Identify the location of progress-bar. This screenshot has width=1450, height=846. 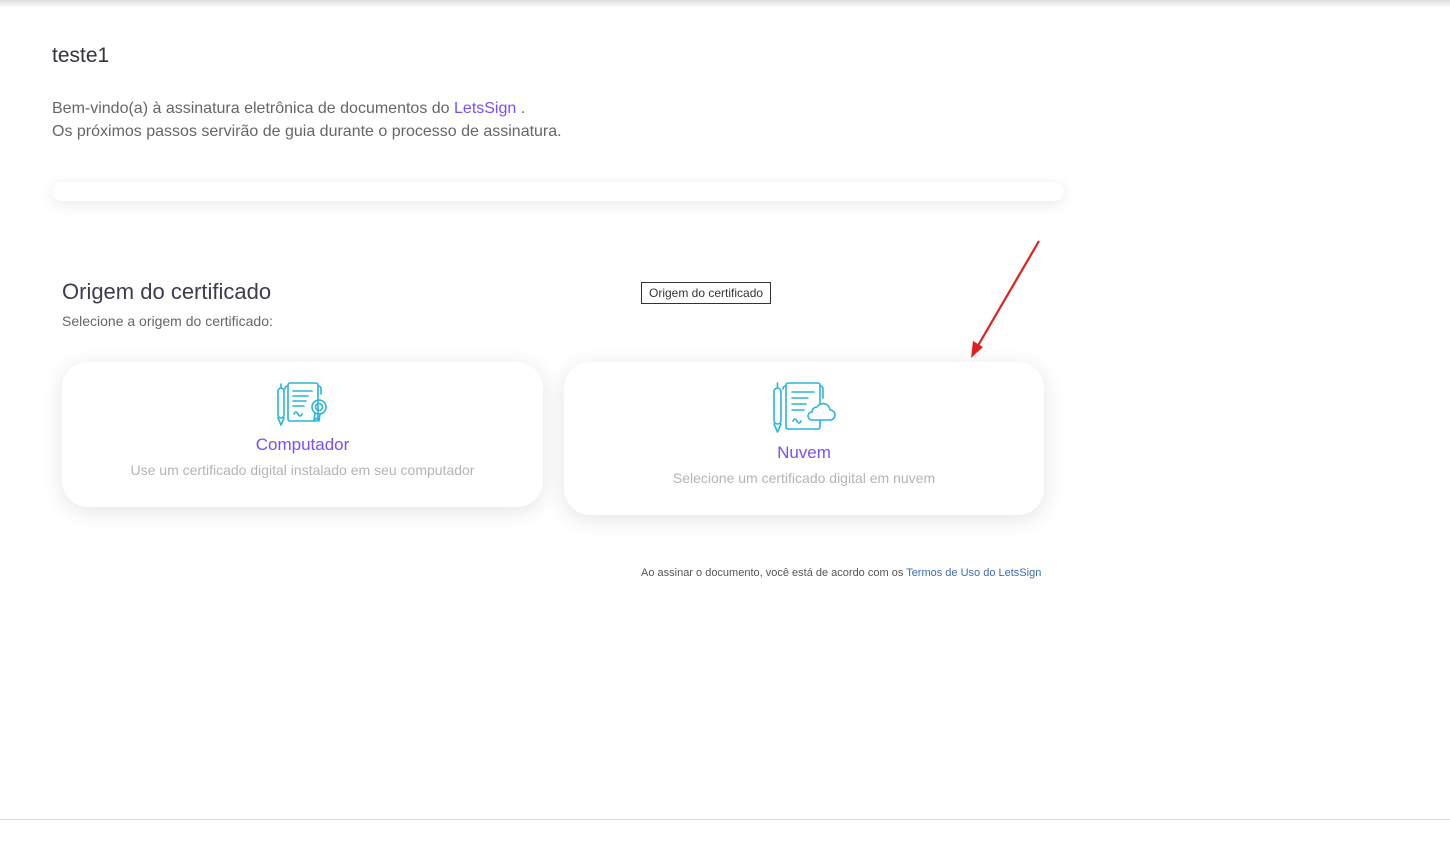
(558, 191).